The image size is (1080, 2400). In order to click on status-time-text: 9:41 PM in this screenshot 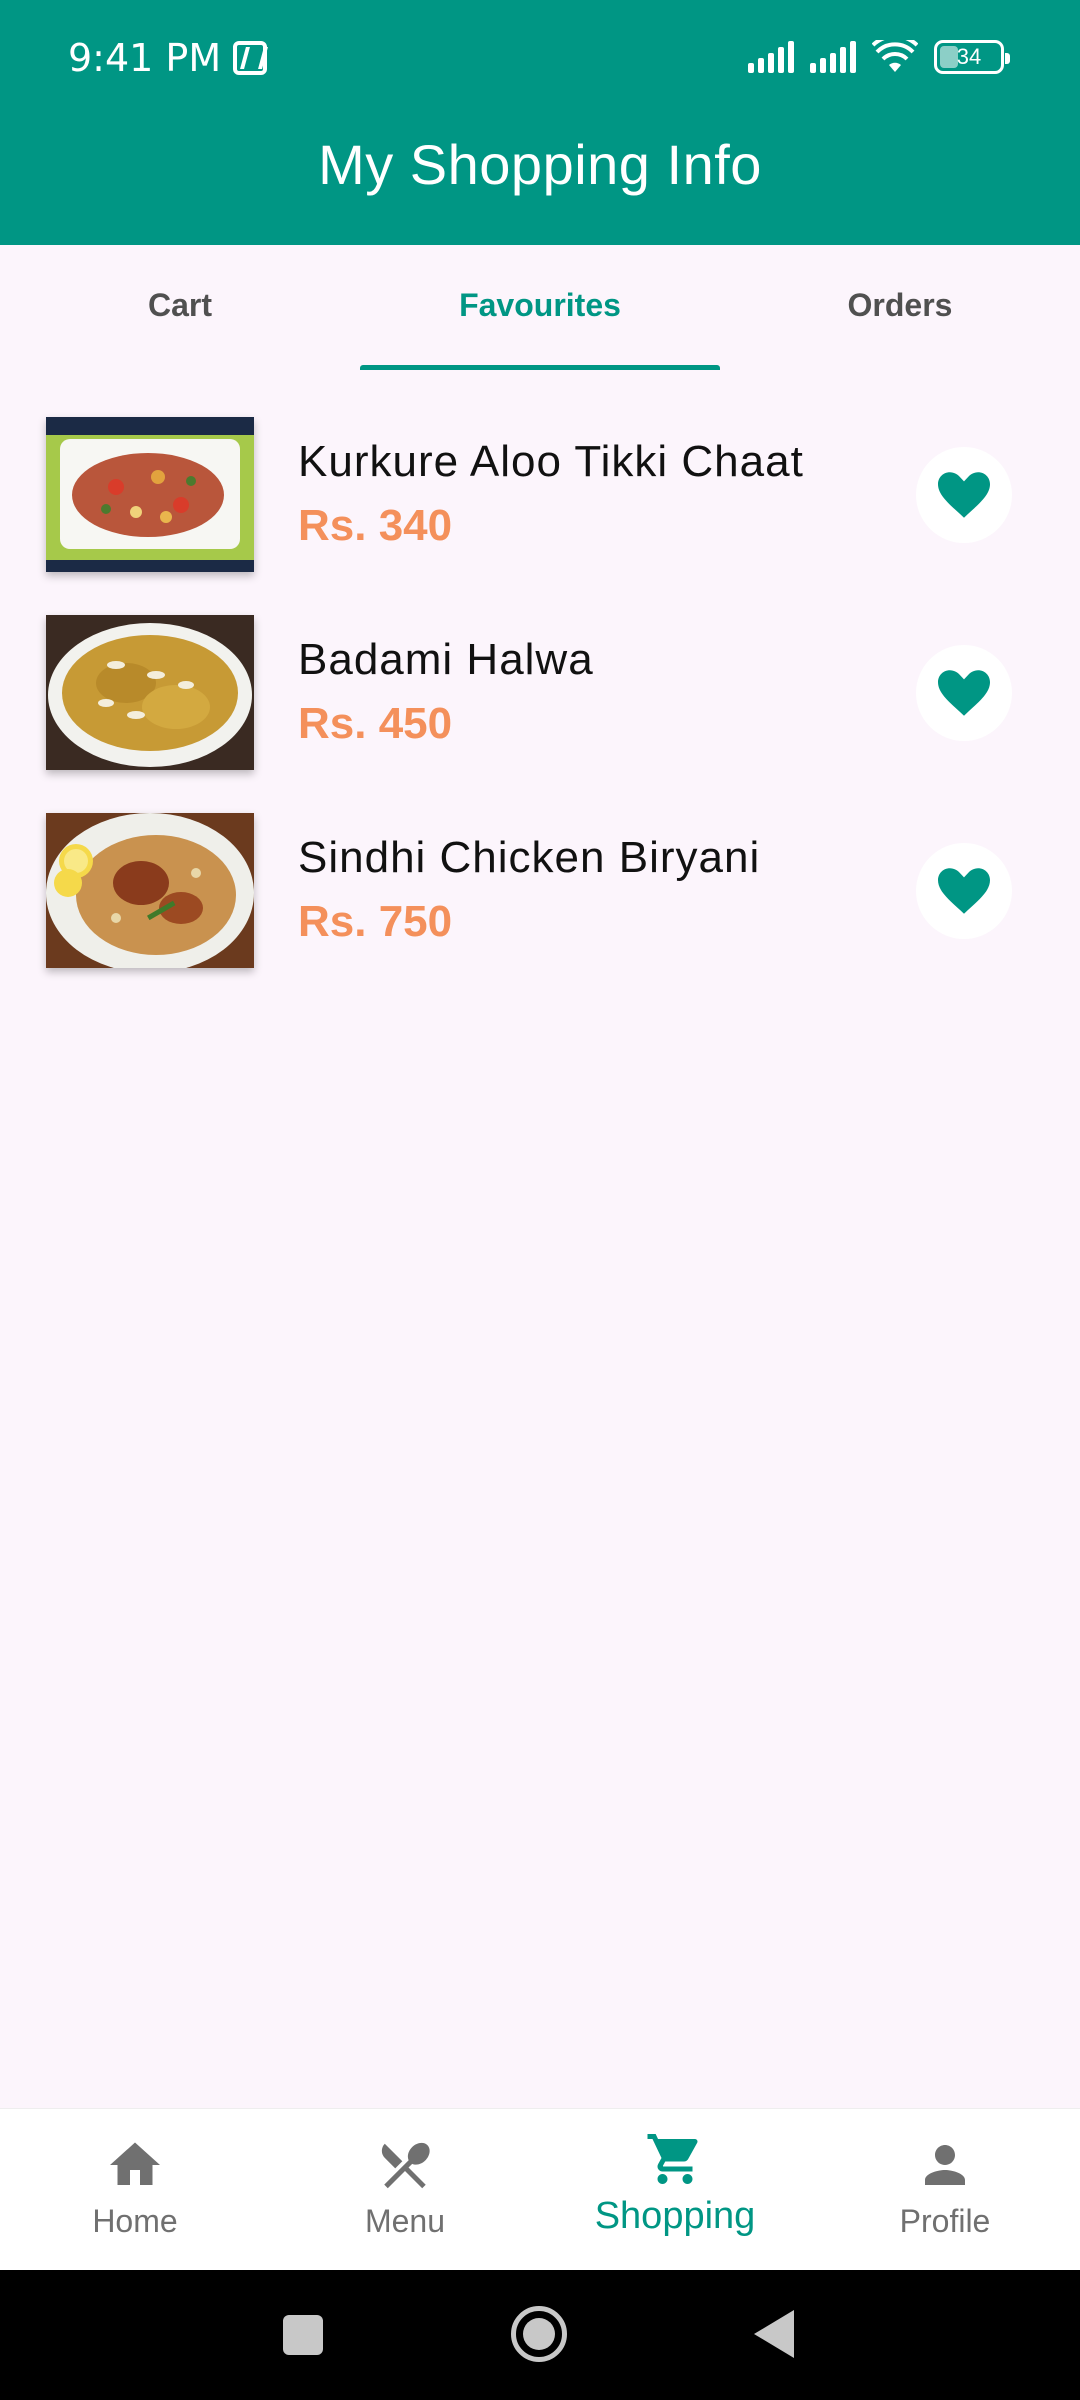, I will do `click(145, 58)`.